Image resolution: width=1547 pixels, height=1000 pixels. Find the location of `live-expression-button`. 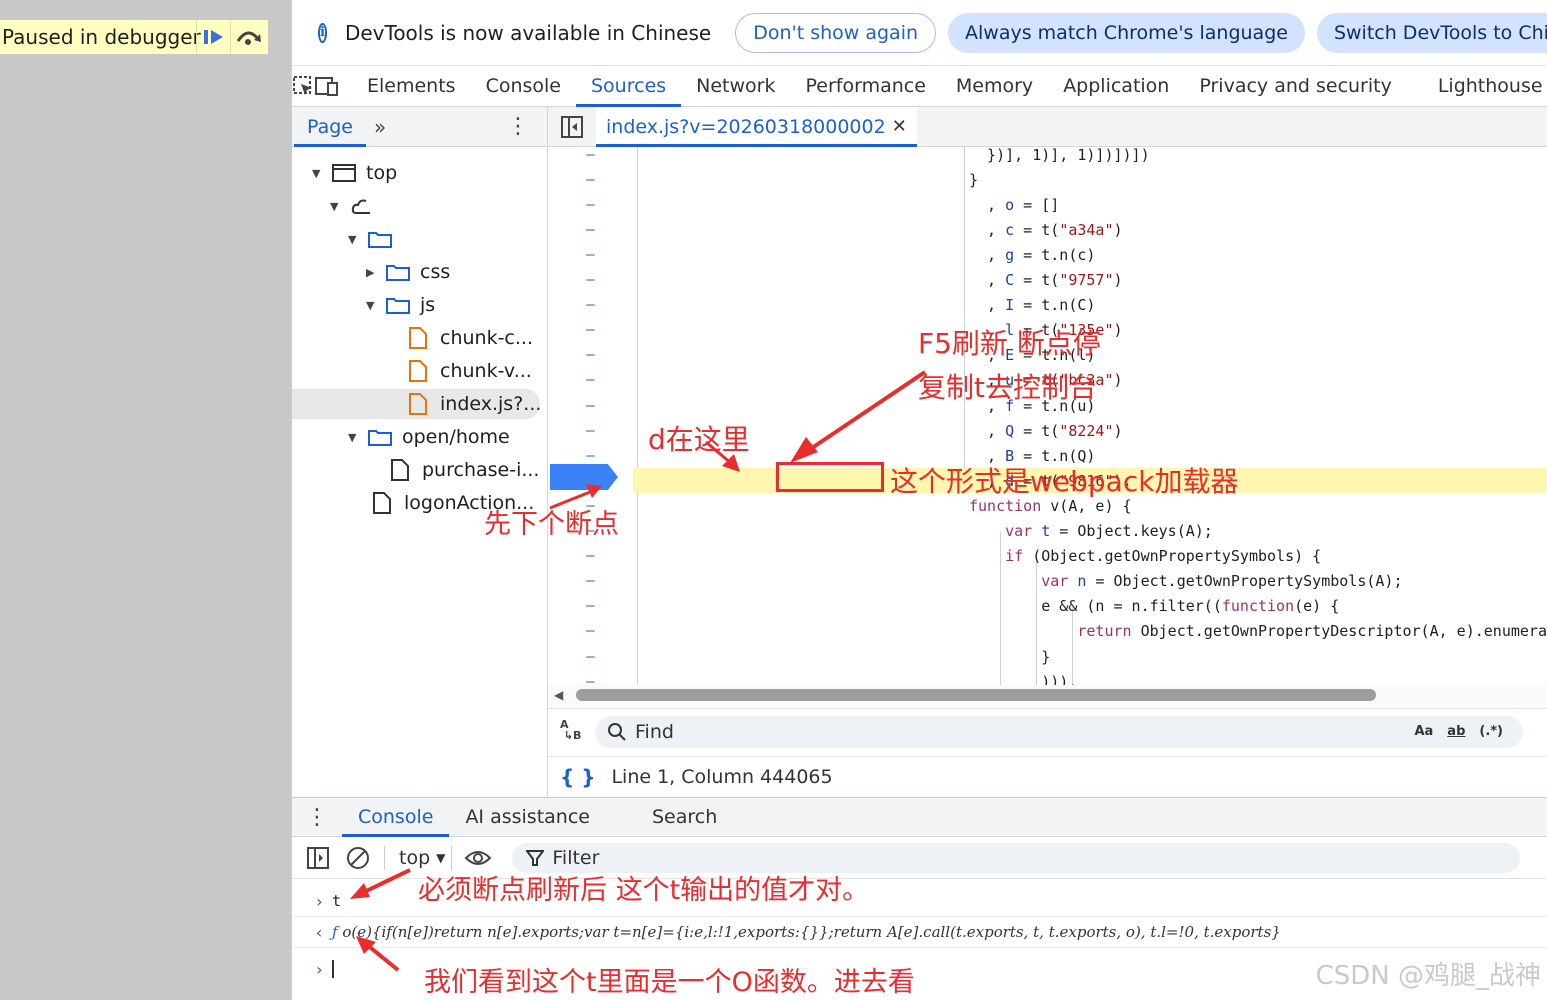

live-expression-button is located at coordinates (478, 858).